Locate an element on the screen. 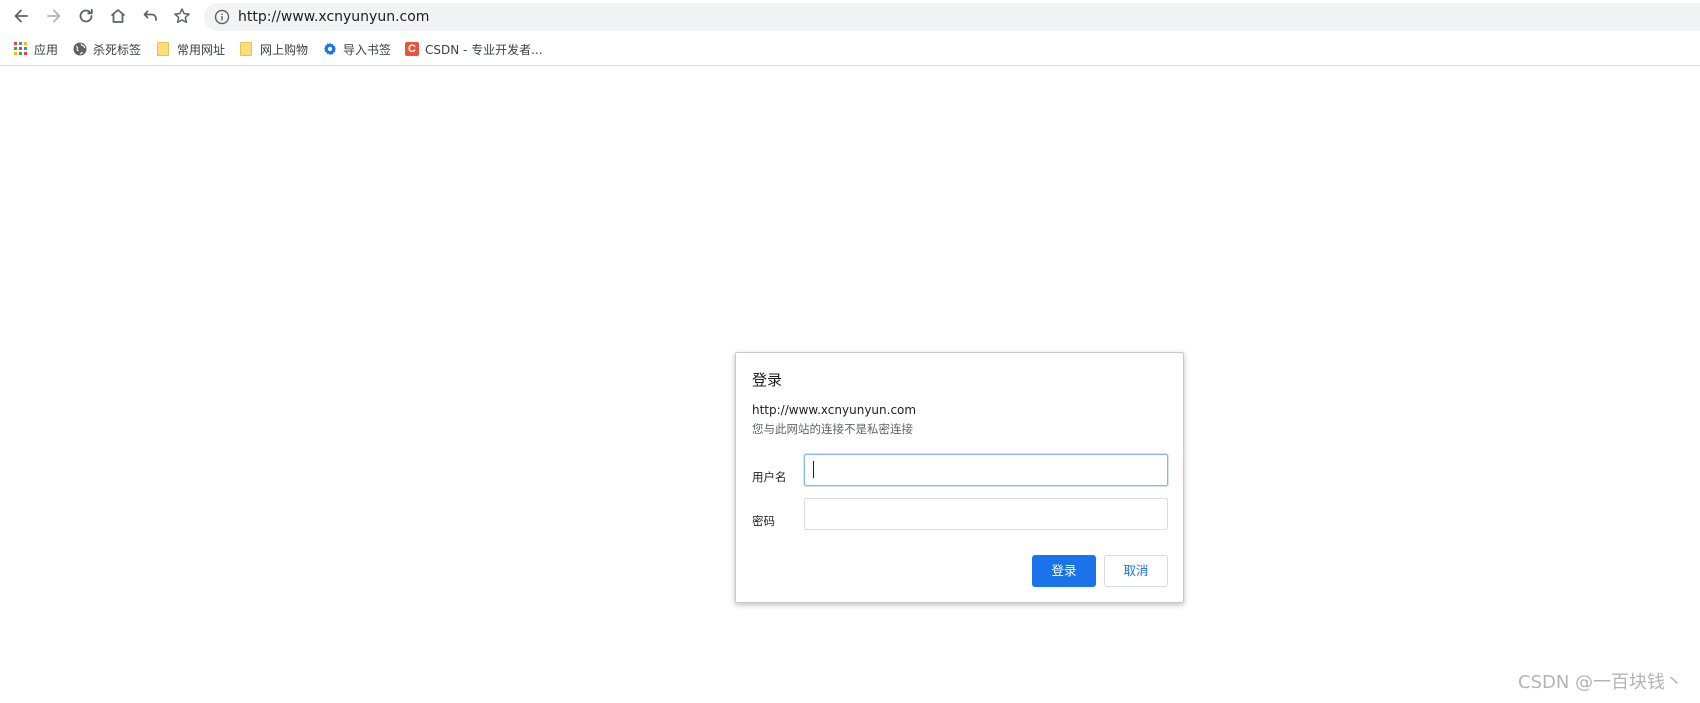  undo-icon is located at coordinates (150, 15).